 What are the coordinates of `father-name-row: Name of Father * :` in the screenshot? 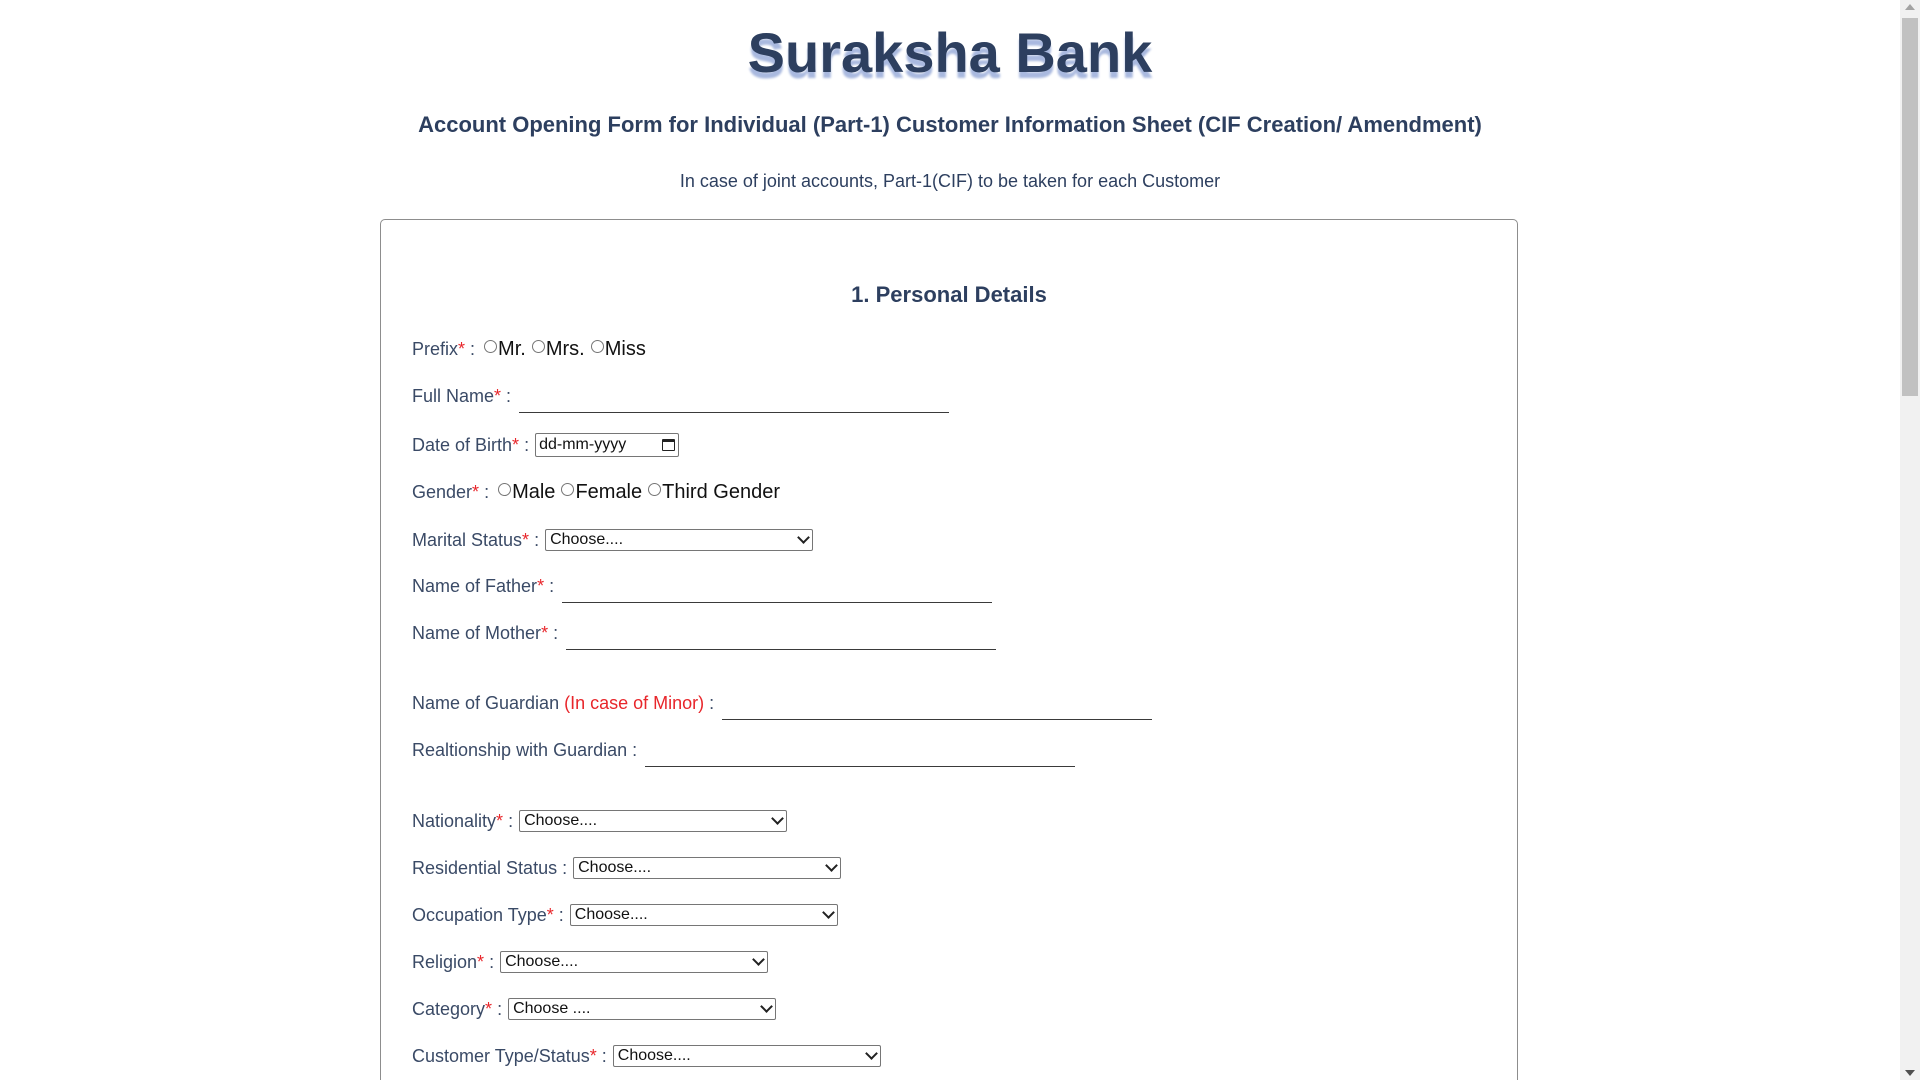 It's located at (702, 588).